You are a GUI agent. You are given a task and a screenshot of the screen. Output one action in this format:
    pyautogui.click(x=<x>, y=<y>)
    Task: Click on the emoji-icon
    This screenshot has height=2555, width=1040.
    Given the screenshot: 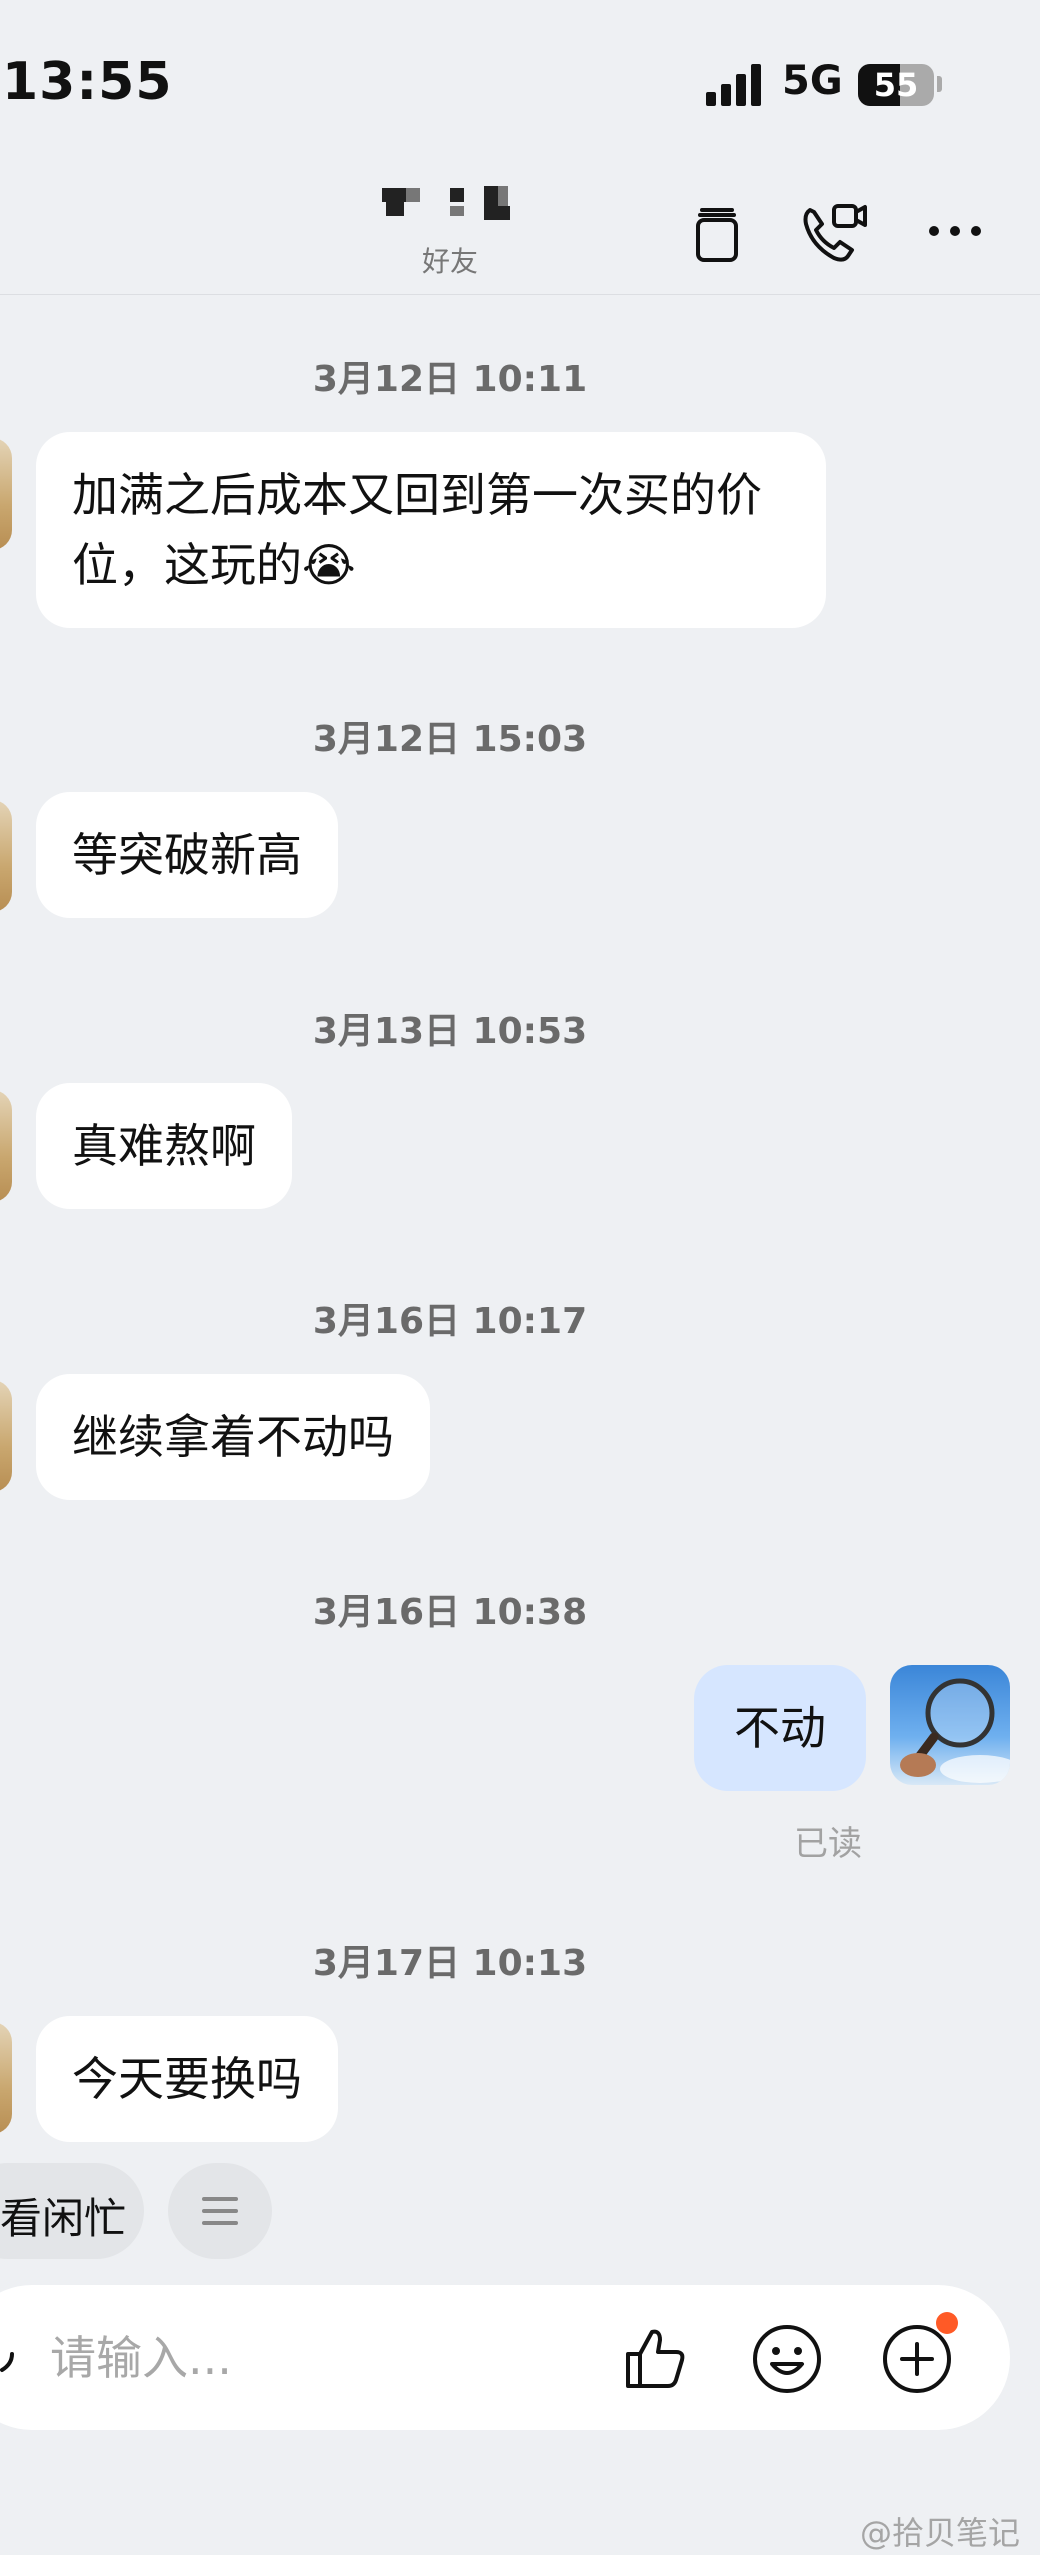 What is the action you would take?
    pyautogui.click(x=787, y=2359)
    